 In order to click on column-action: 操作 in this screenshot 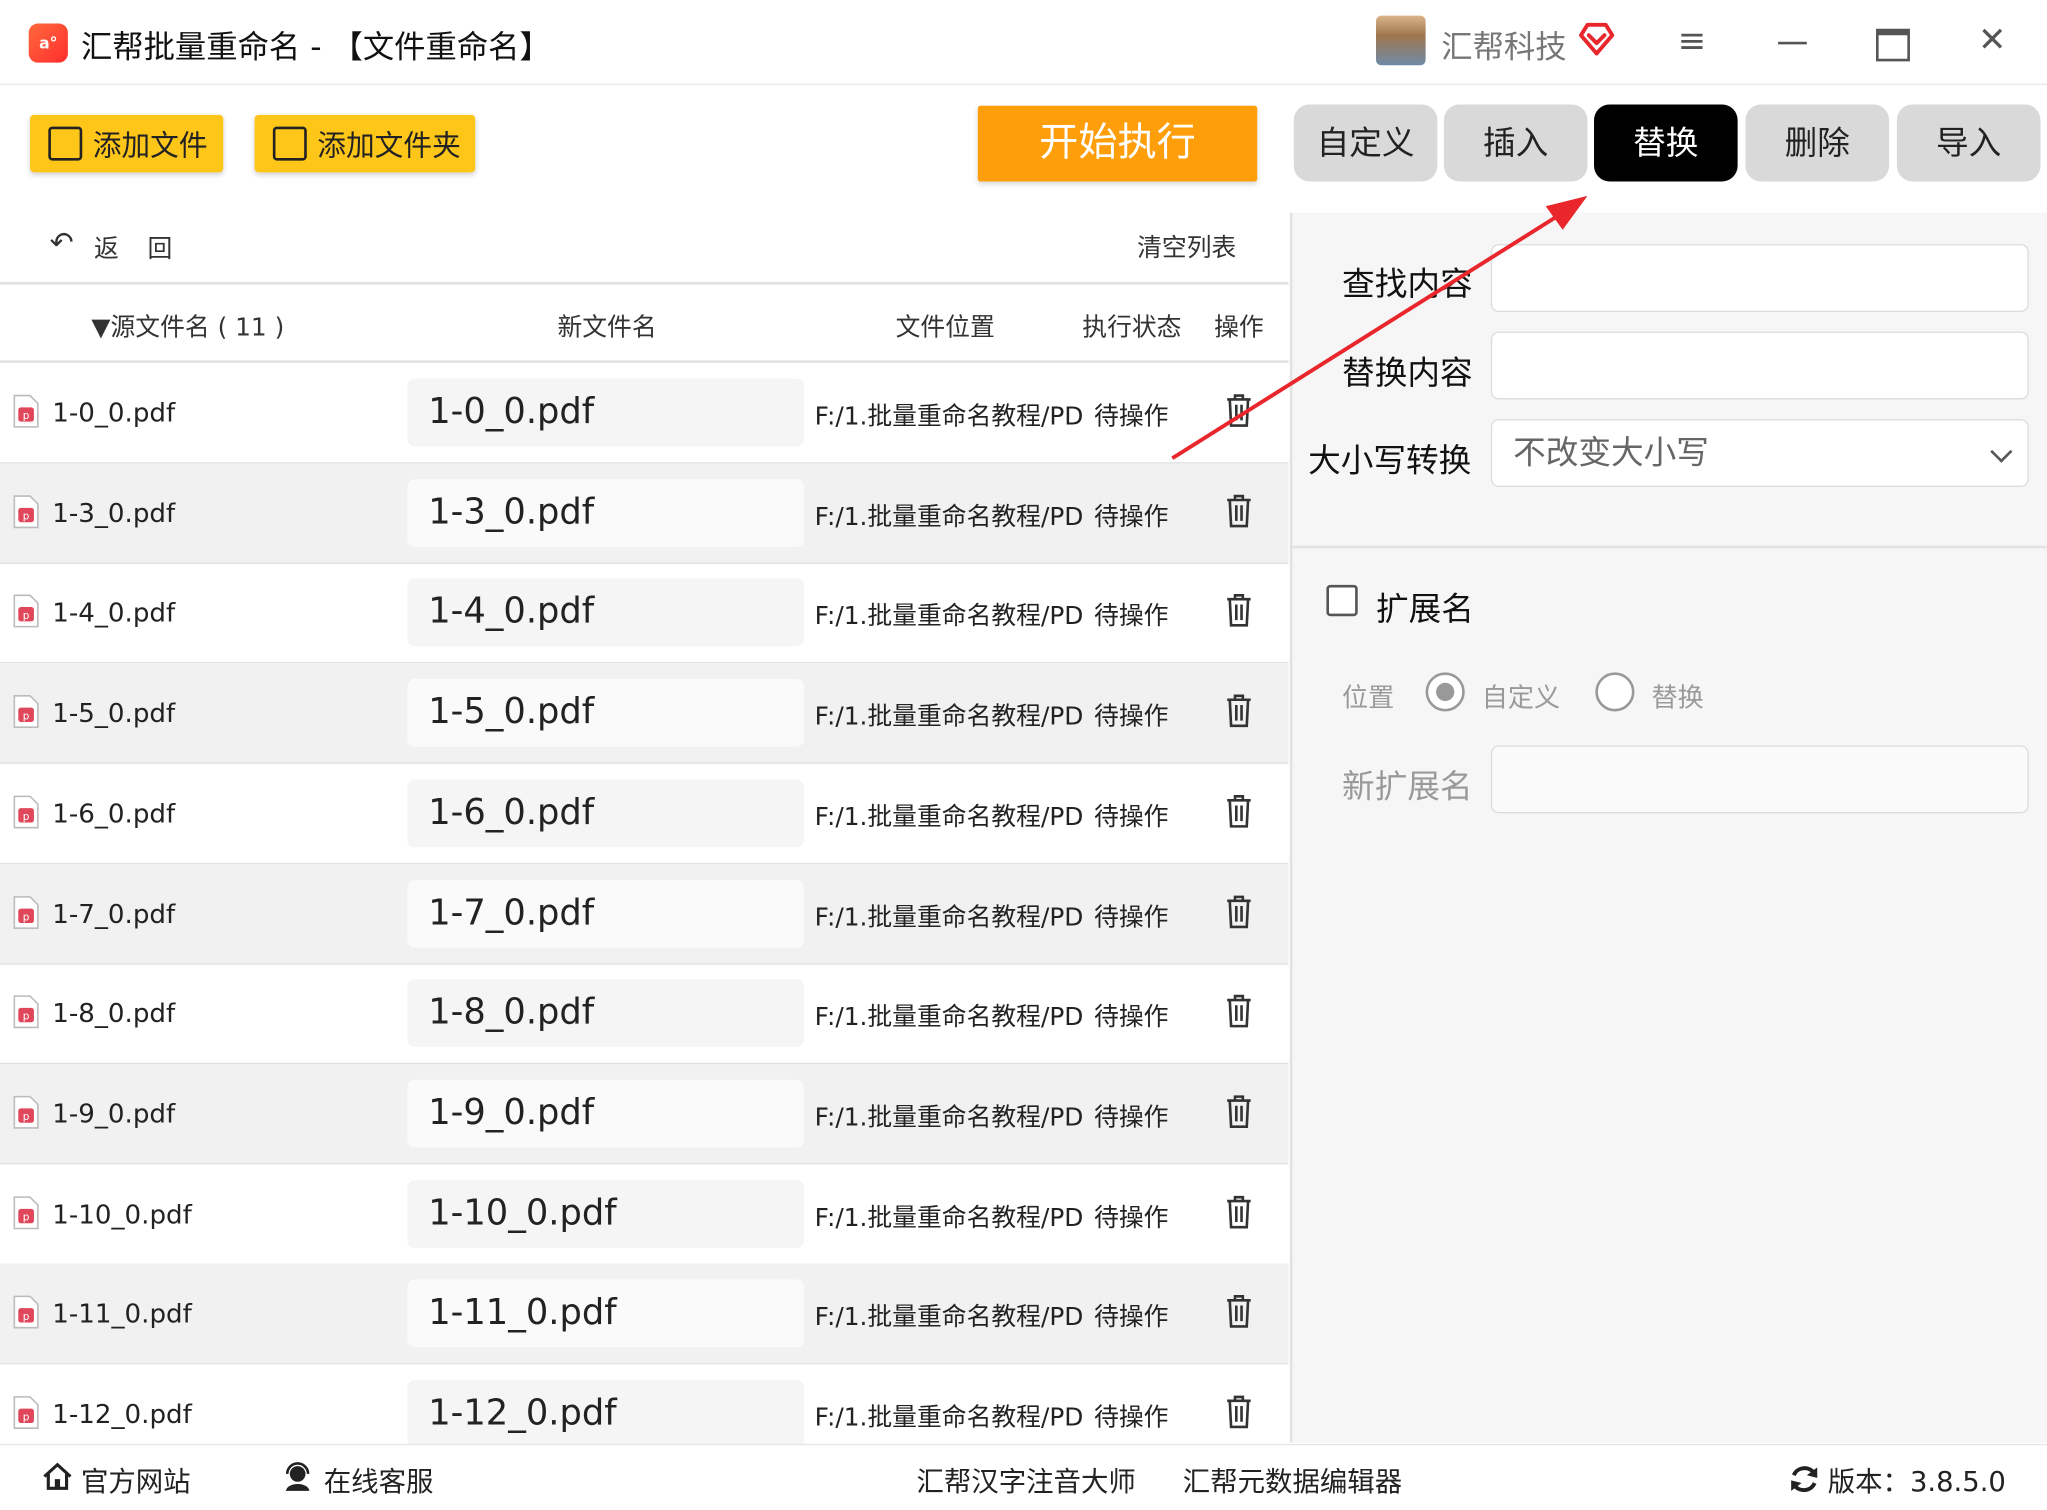, I will do `click(1239, 328)`.